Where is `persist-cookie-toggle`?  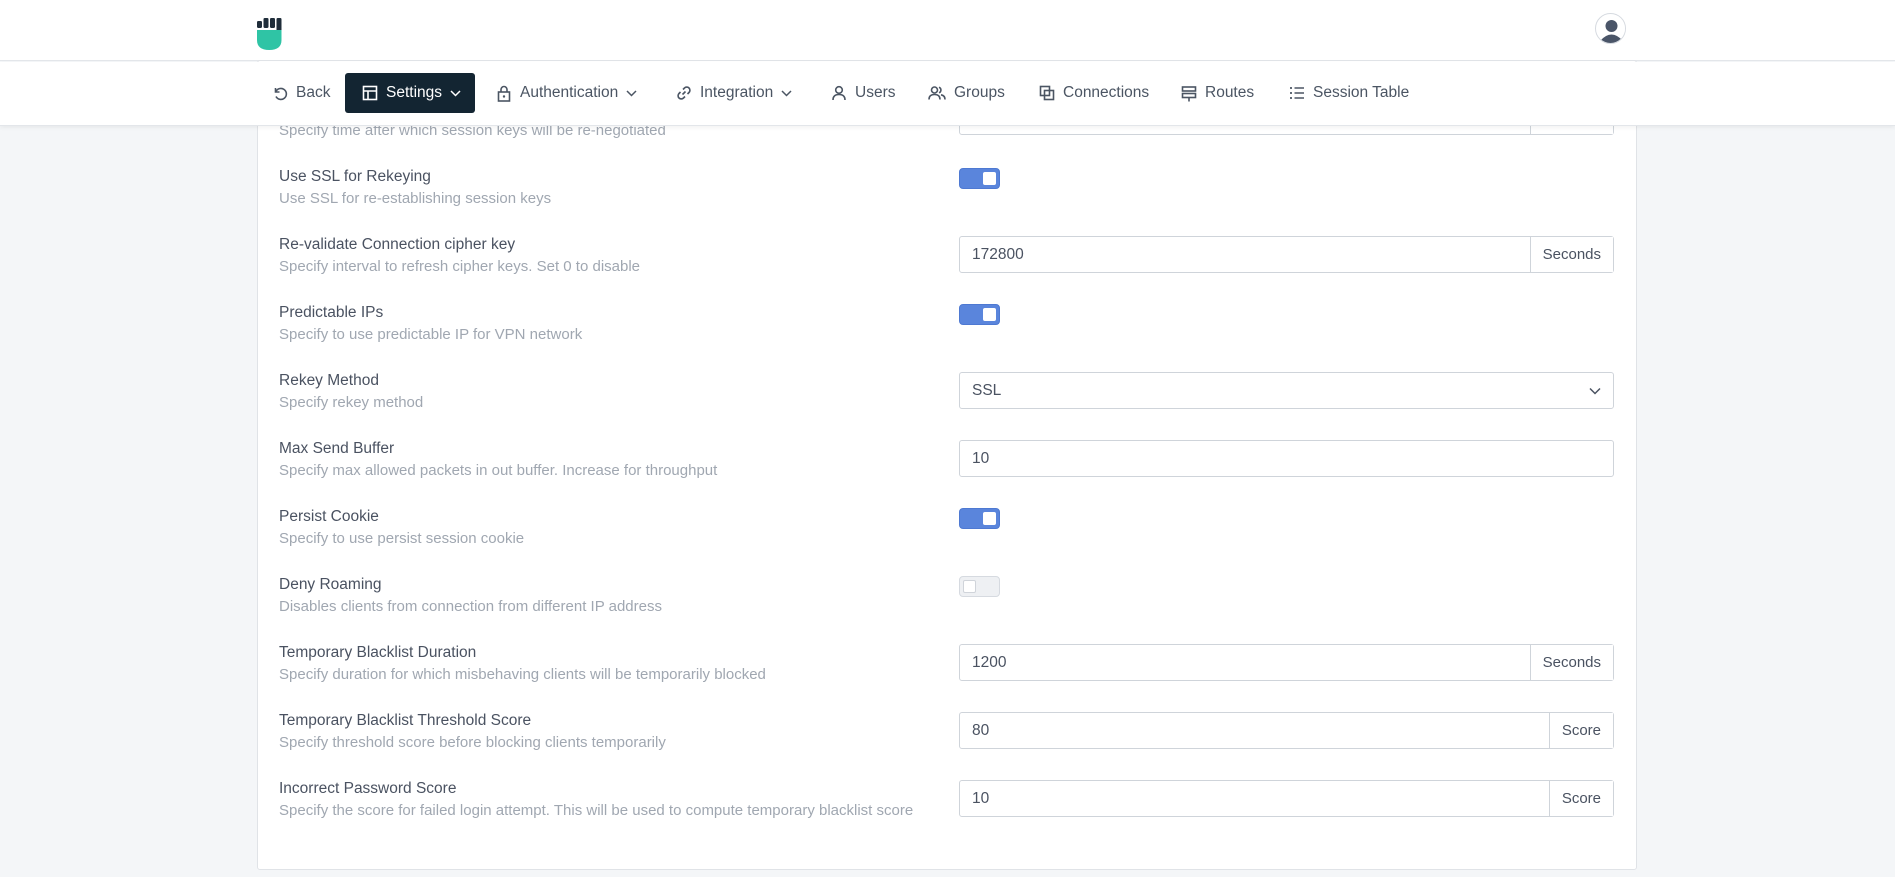 persist-cookie-toggle is located at coordinates (979, 518).